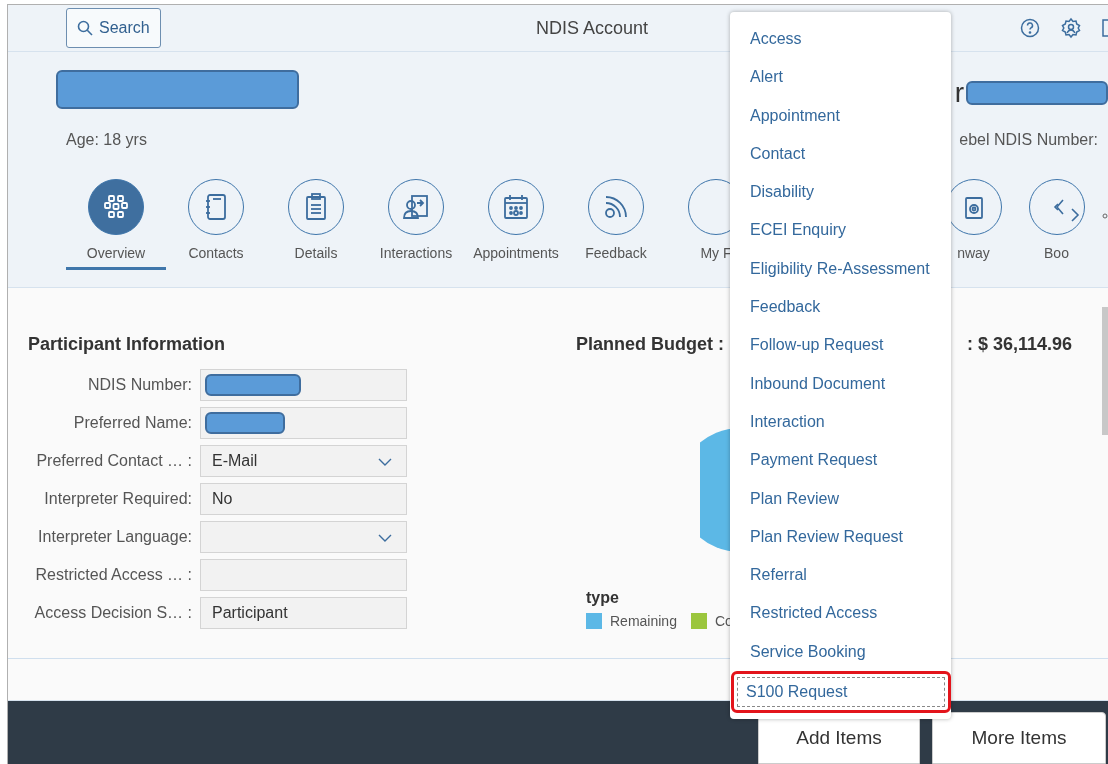 The width and height of the screenshot is (1108, 764). What do you see at coordinates (1105, 371) in the screenshot?
I see `scrollbar` at bounding box center [1105, 371].